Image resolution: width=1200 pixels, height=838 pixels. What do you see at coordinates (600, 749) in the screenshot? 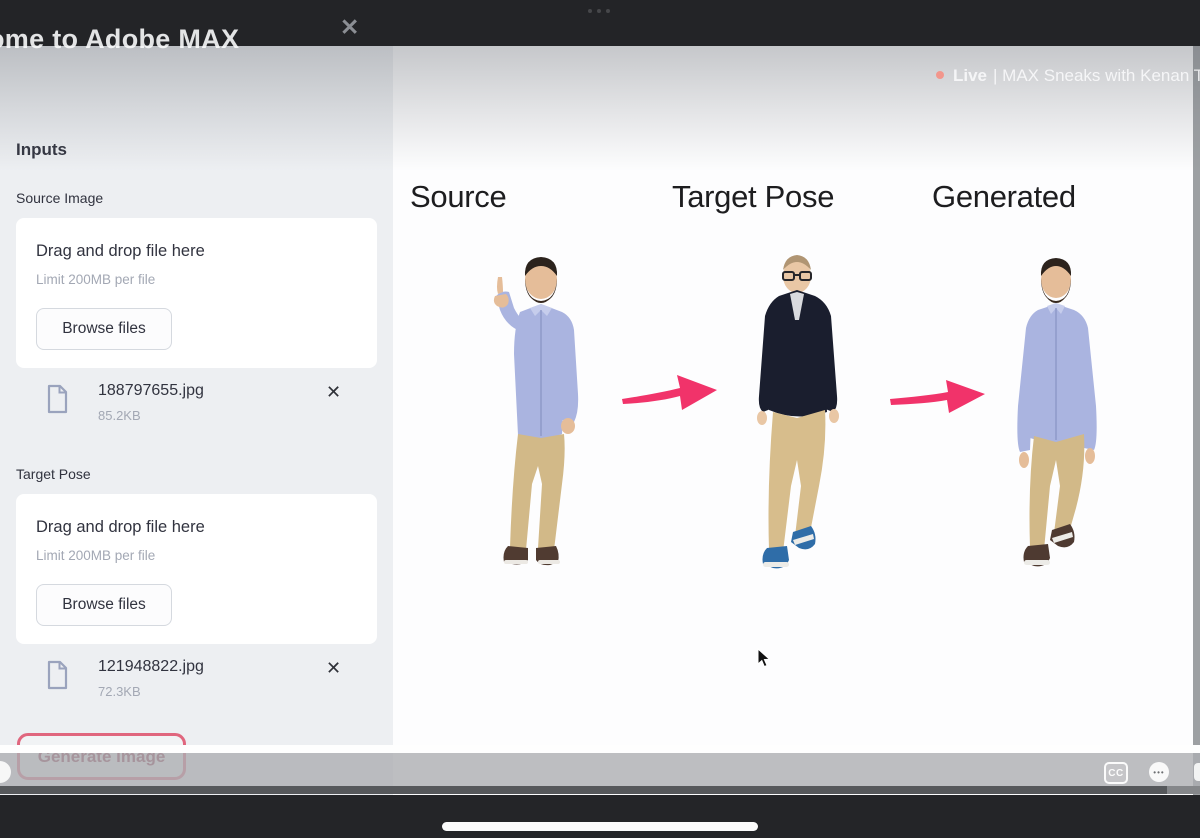
I see `video-progress-bar` at bounding box center [600, 749].